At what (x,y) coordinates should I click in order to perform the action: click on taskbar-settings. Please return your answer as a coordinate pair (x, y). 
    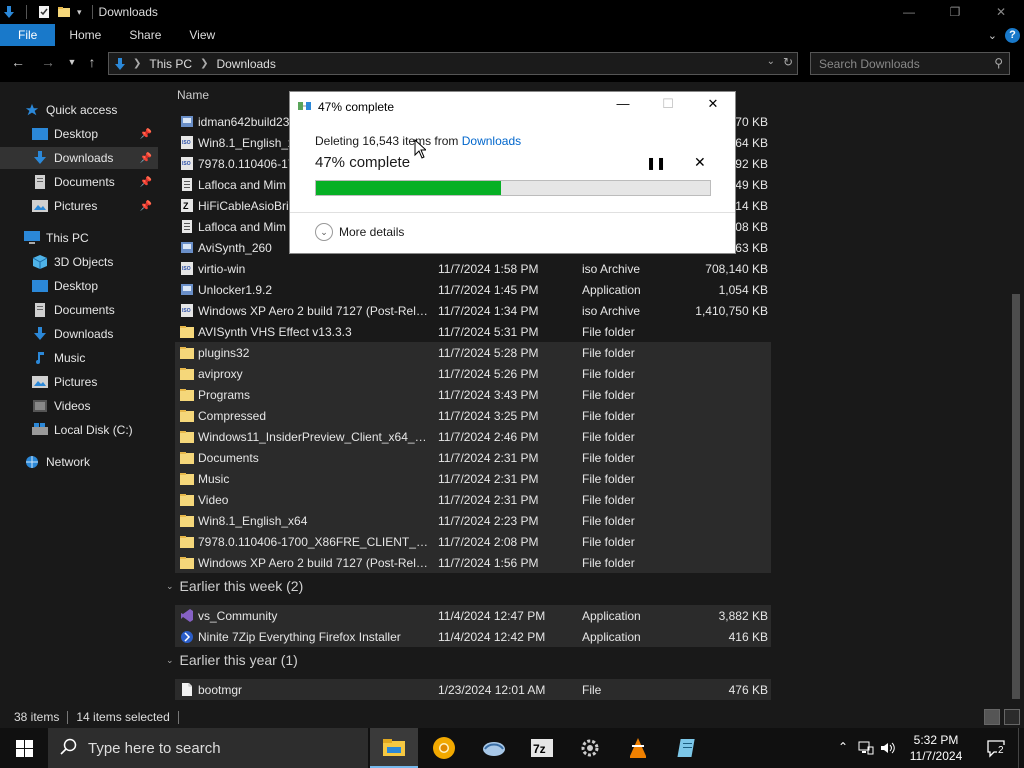
    Looking at the image, I should click on (590, 748).